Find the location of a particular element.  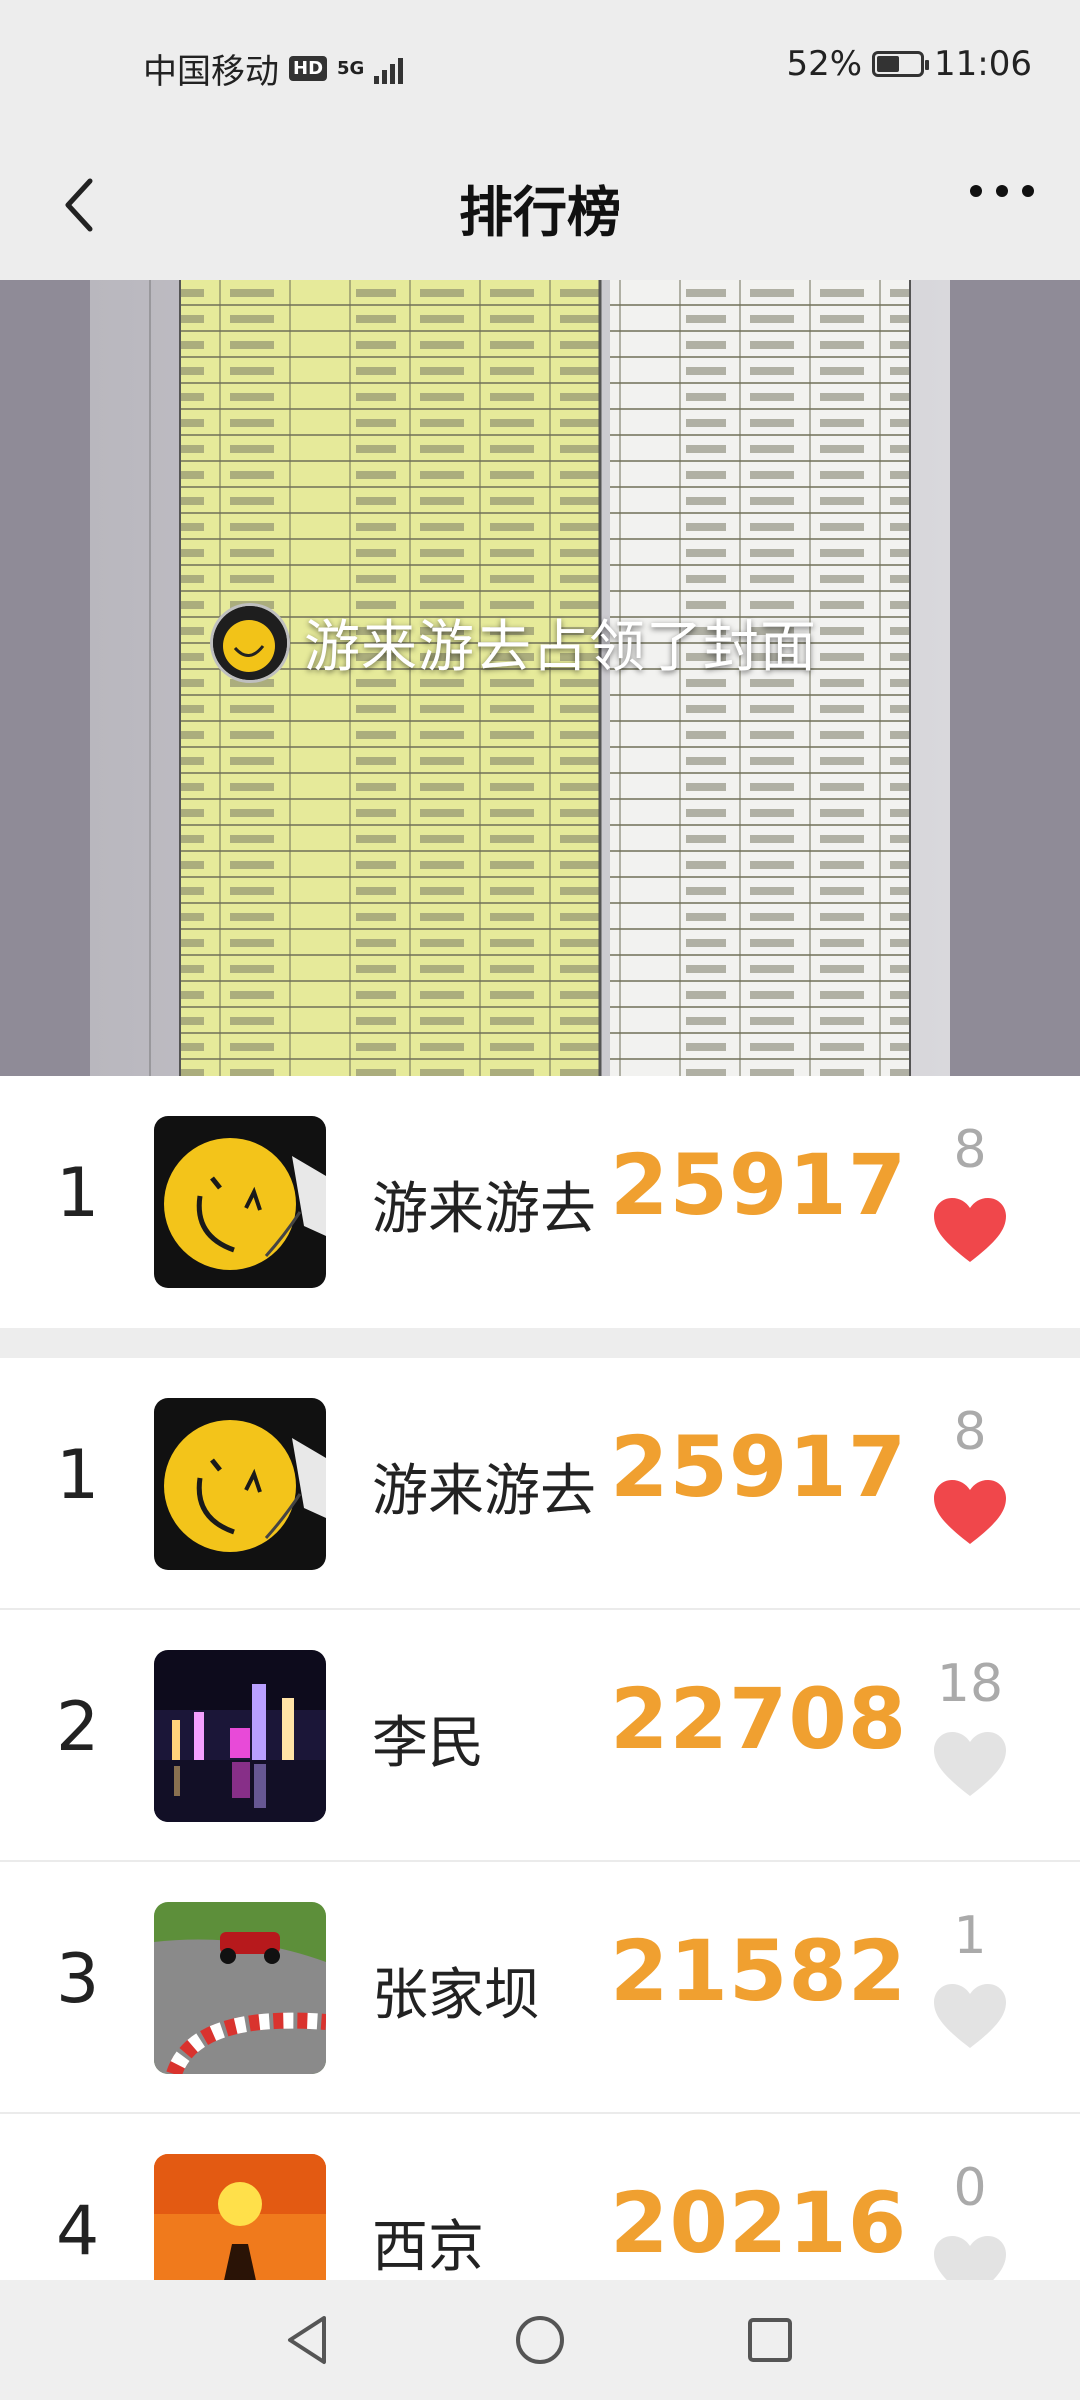

battery-fill is located at coordinates (888, 64).